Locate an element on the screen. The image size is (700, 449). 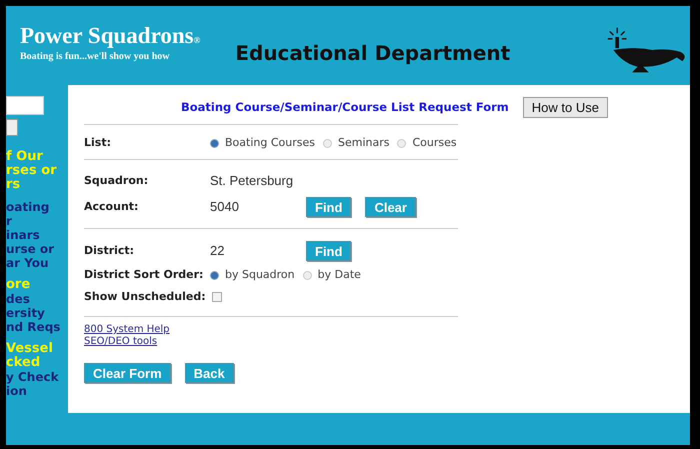
field-label: Show Unscheduled: is located at coordinates (145, 296).